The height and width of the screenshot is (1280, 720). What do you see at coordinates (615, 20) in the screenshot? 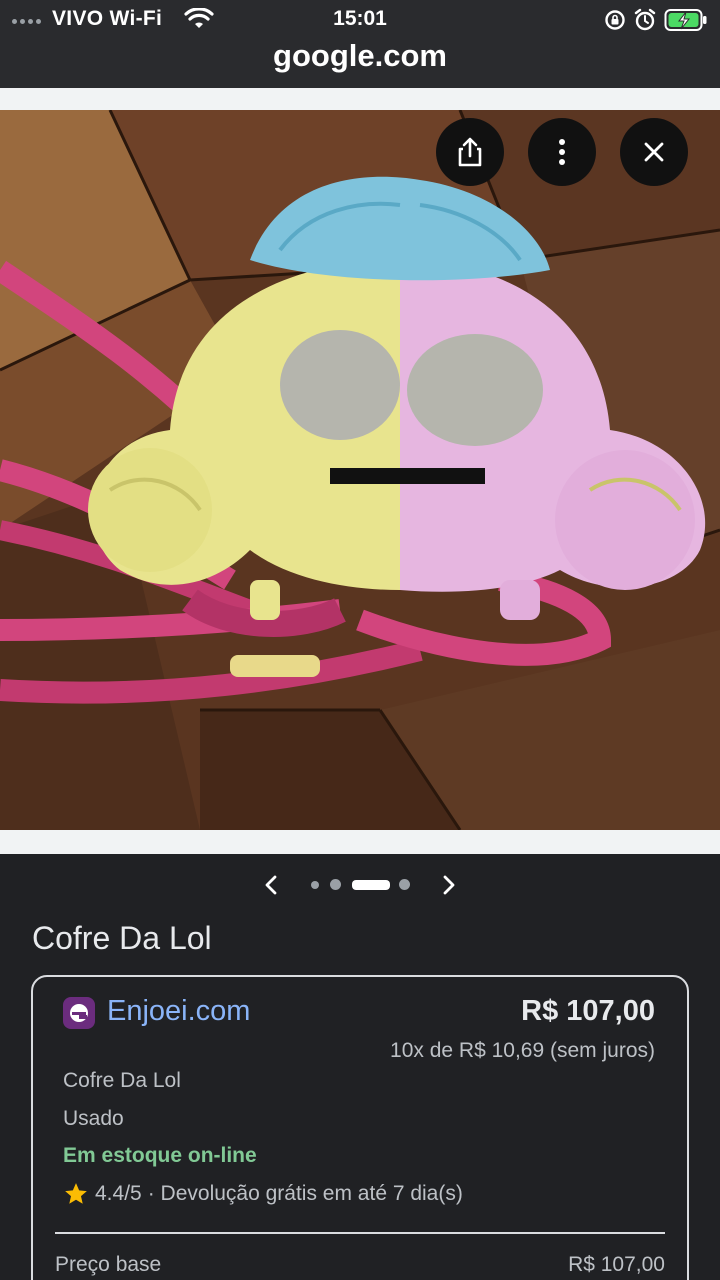
I see `rotation-lock-icon` at bounding box center [615, 20].